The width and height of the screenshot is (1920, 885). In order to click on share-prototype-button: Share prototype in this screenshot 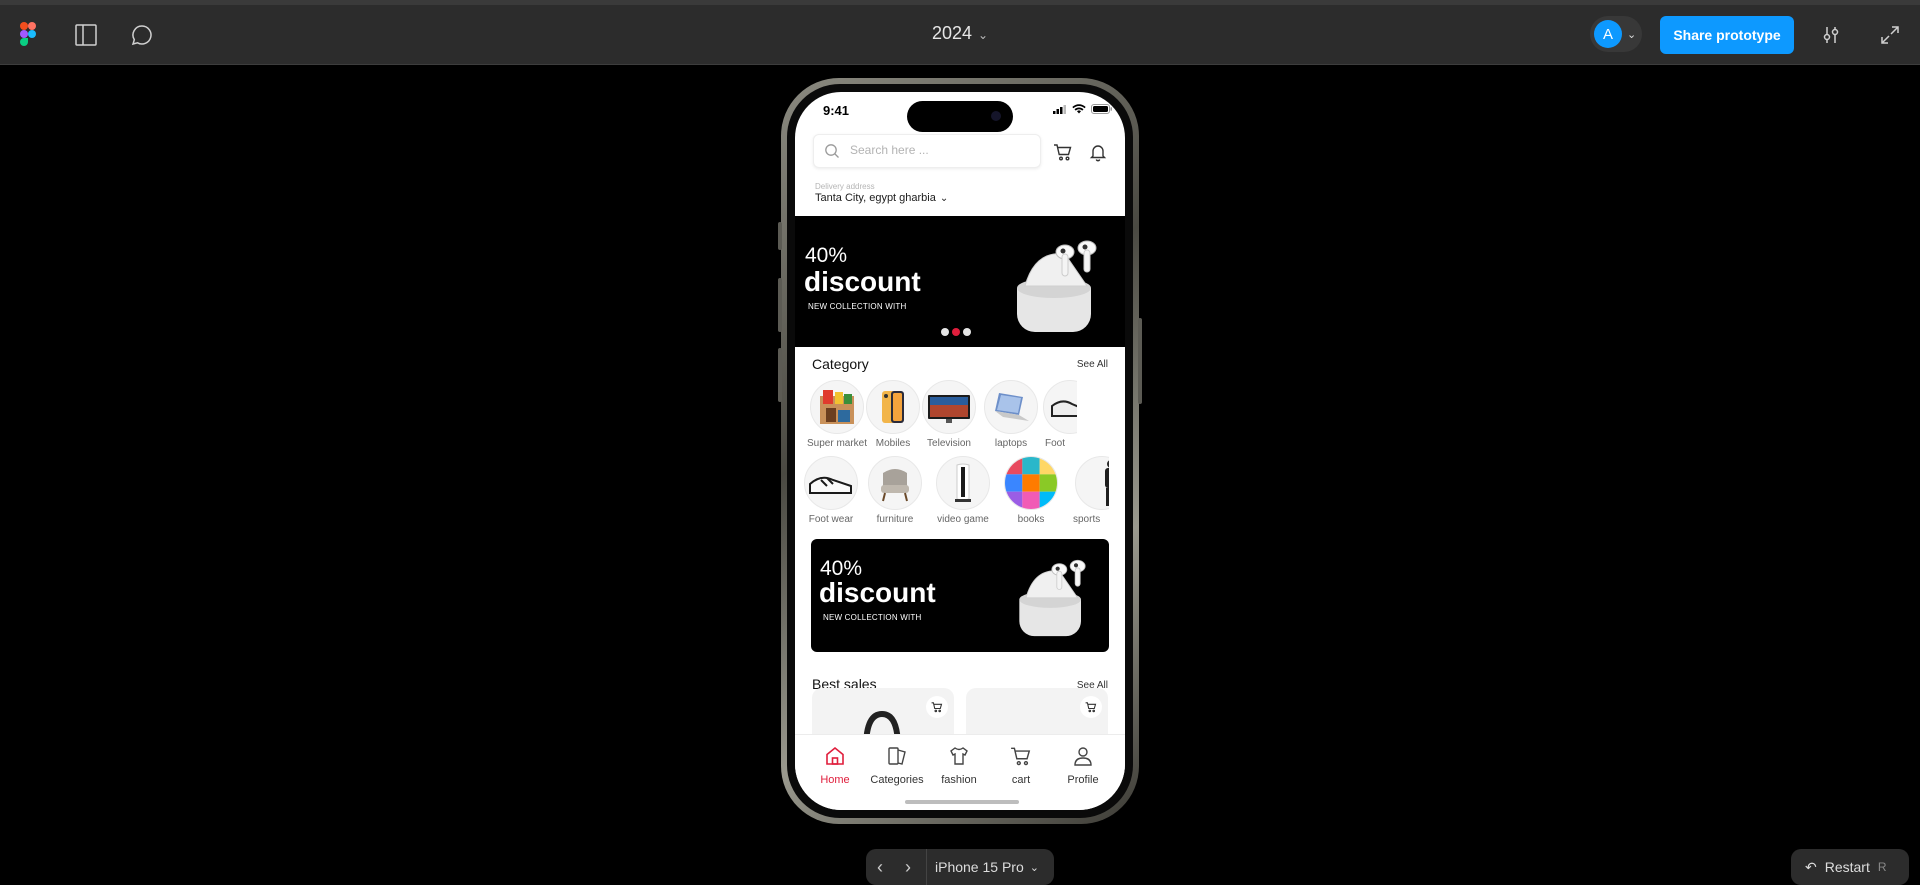, I will do `click(1727, 35)`.